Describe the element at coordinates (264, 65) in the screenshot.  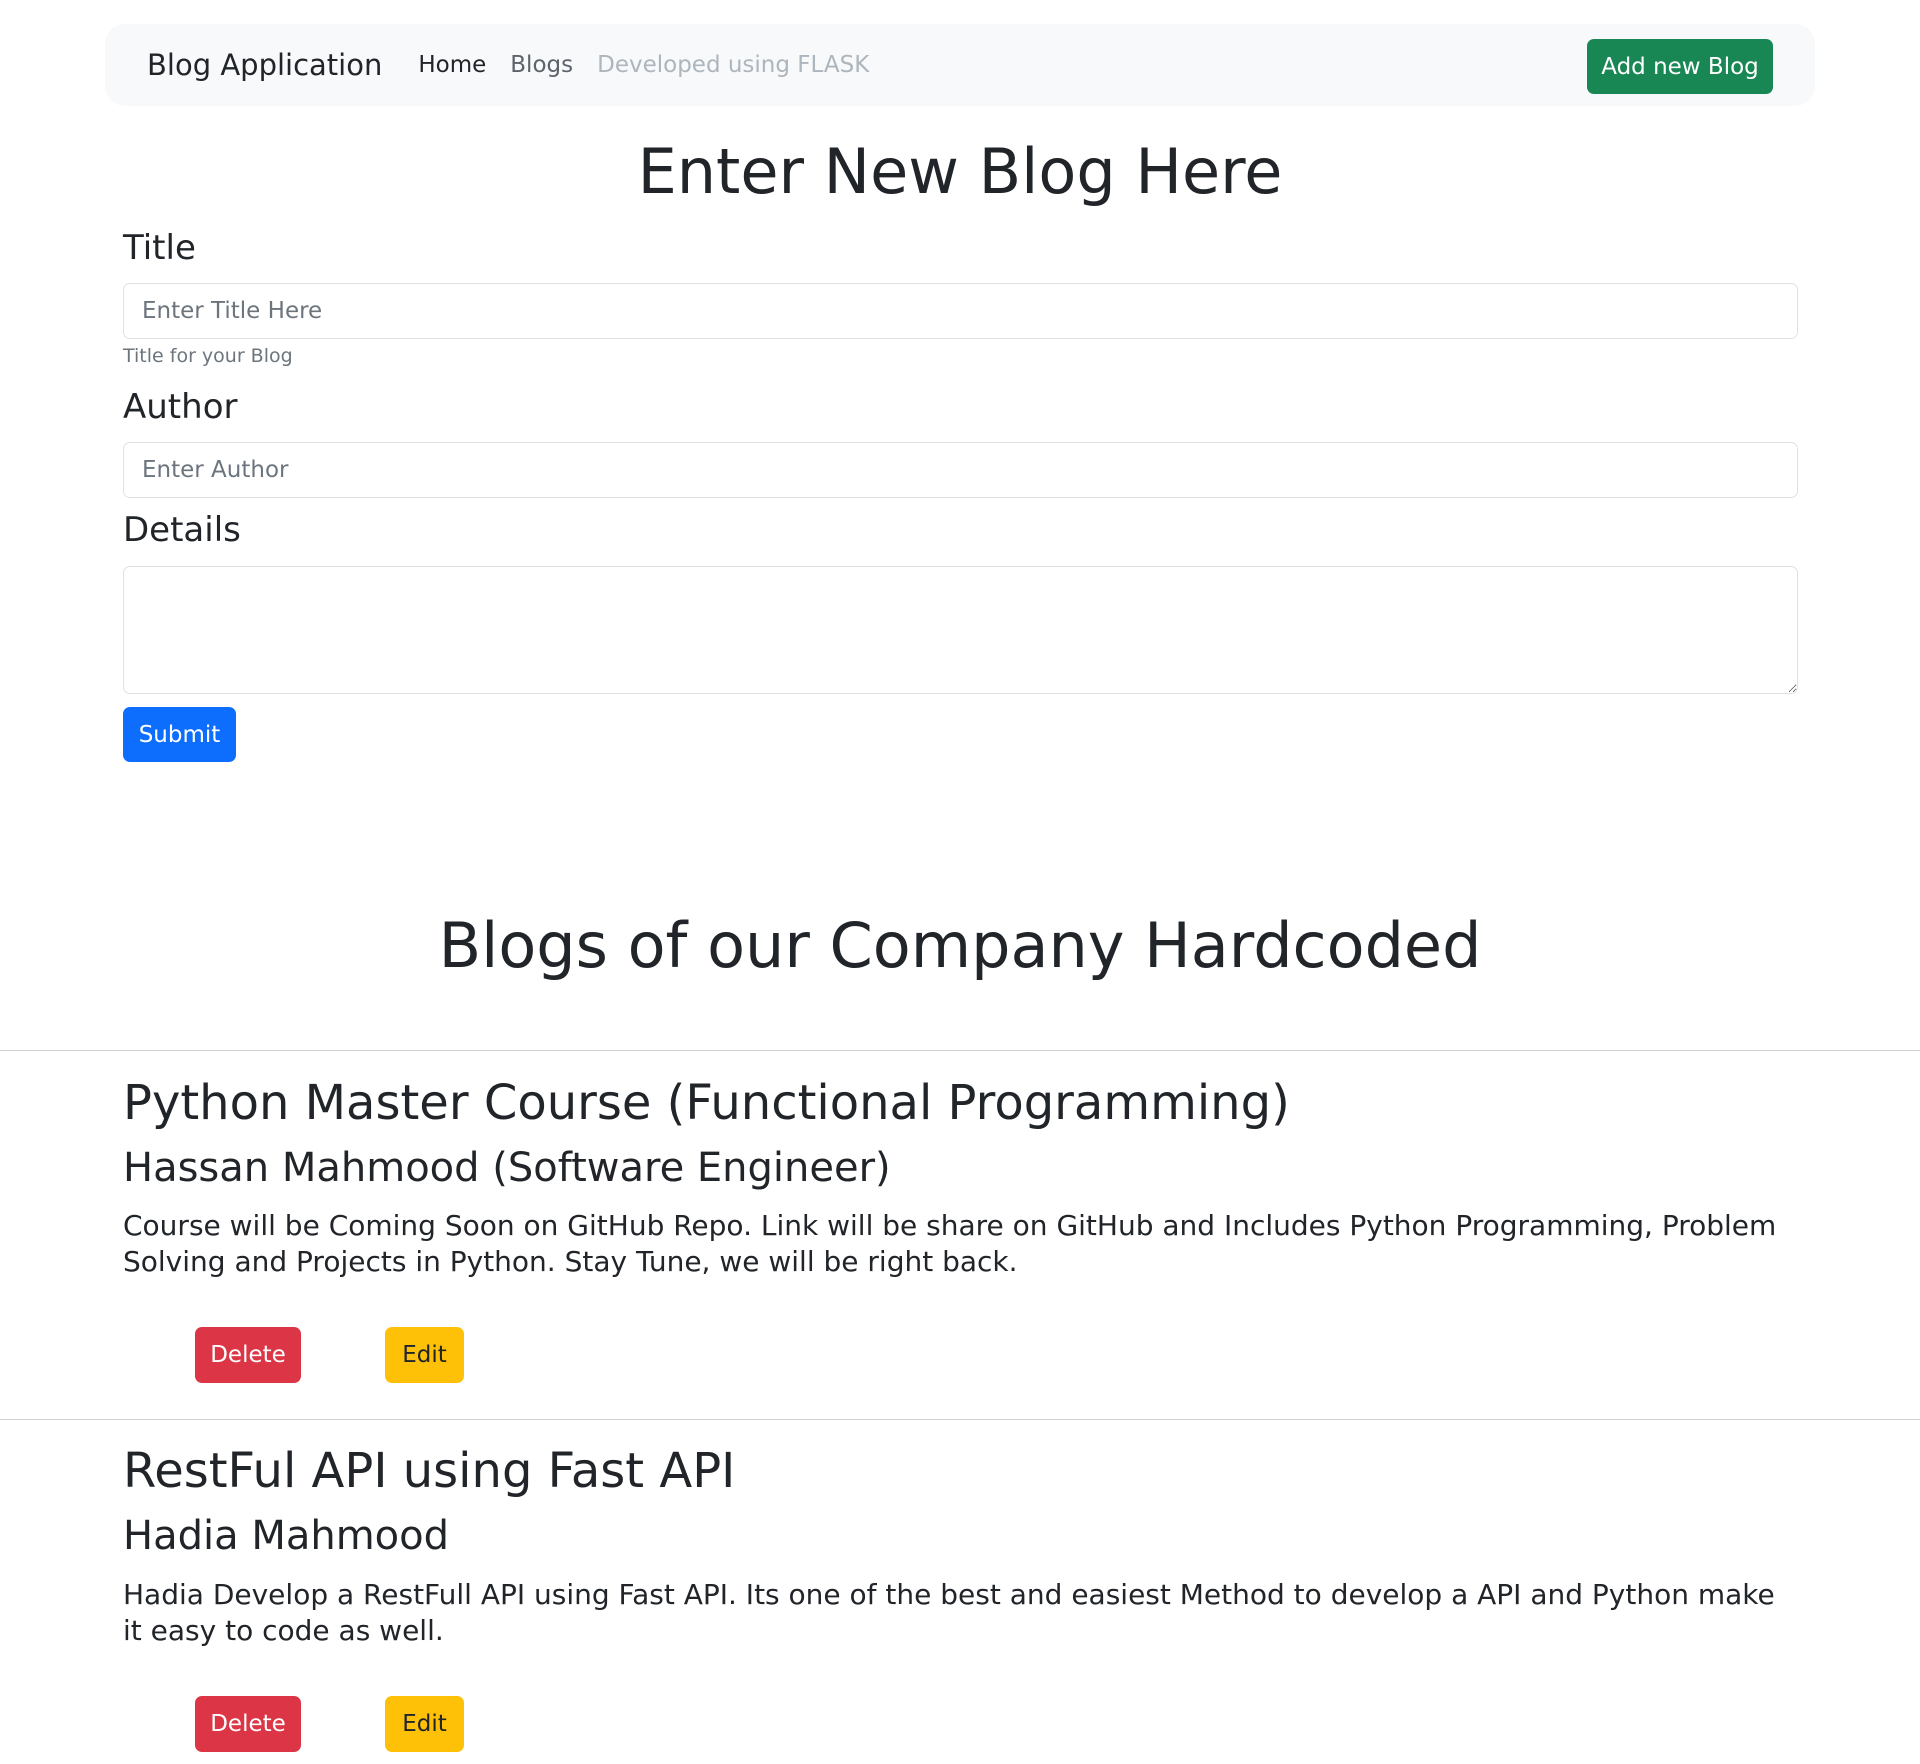
I see `navbar-brand: Blog Application` at that location.